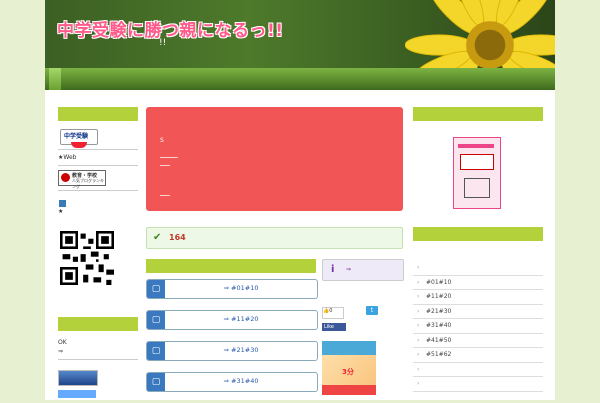  I want to click on facebook-like-button: Like, so click(334, 327).